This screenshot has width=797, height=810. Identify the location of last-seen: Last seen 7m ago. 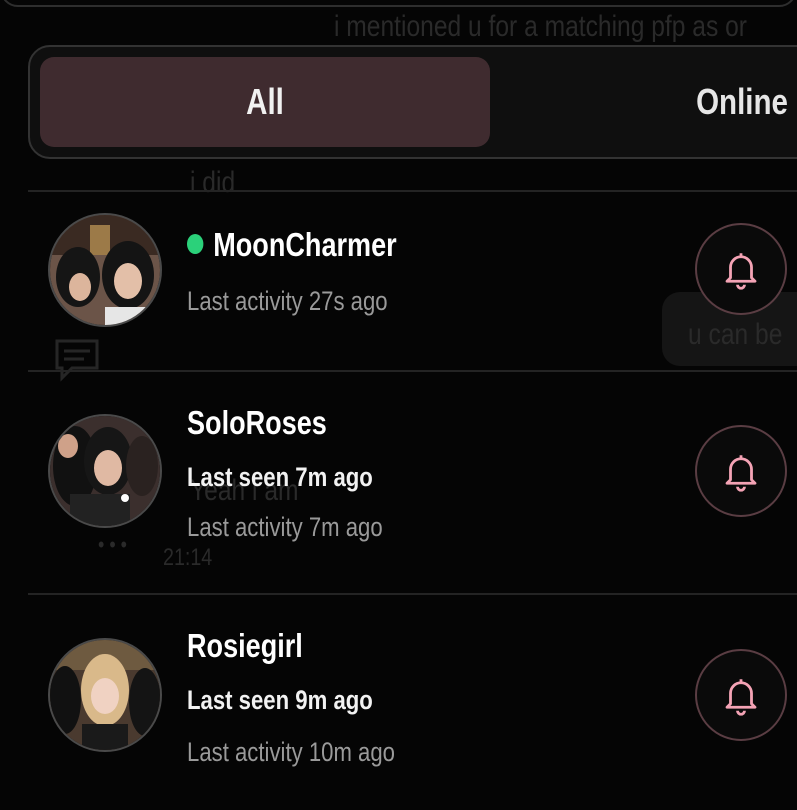
(280, 477).